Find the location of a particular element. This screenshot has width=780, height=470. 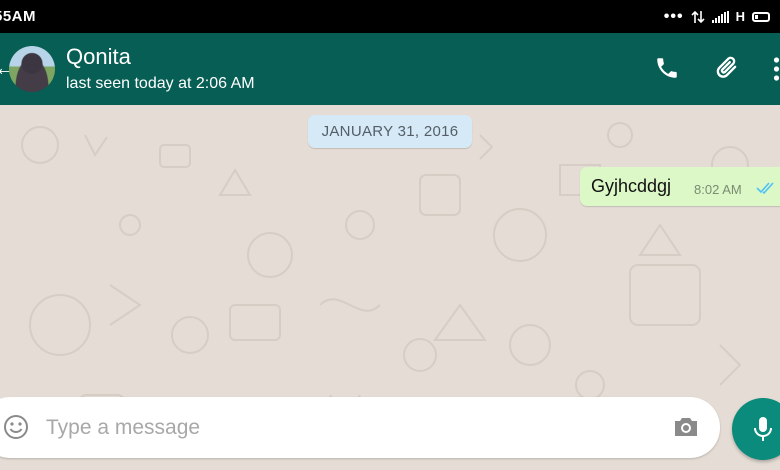

message-text: Gyjhcddgj is located at coordinates (631, 186).